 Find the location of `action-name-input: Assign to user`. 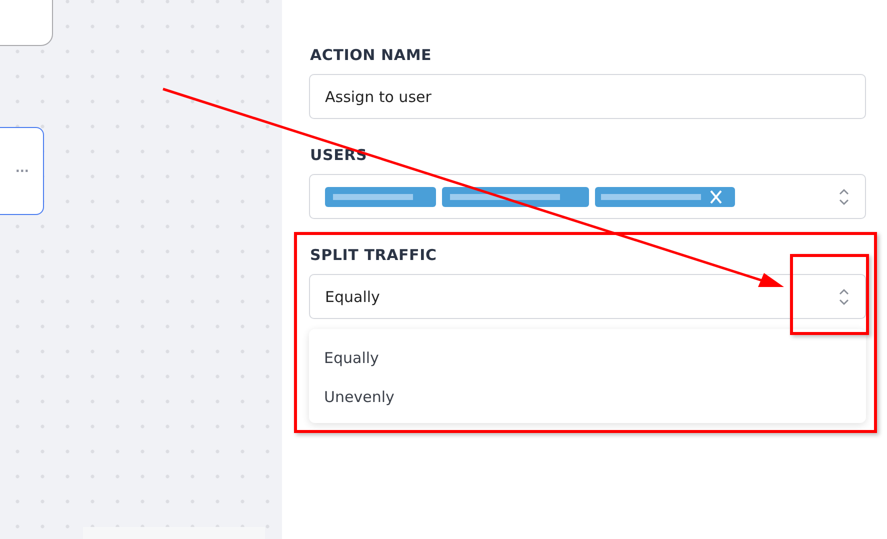

action-name-input: Assign to user is located at coordinates (587, 96).